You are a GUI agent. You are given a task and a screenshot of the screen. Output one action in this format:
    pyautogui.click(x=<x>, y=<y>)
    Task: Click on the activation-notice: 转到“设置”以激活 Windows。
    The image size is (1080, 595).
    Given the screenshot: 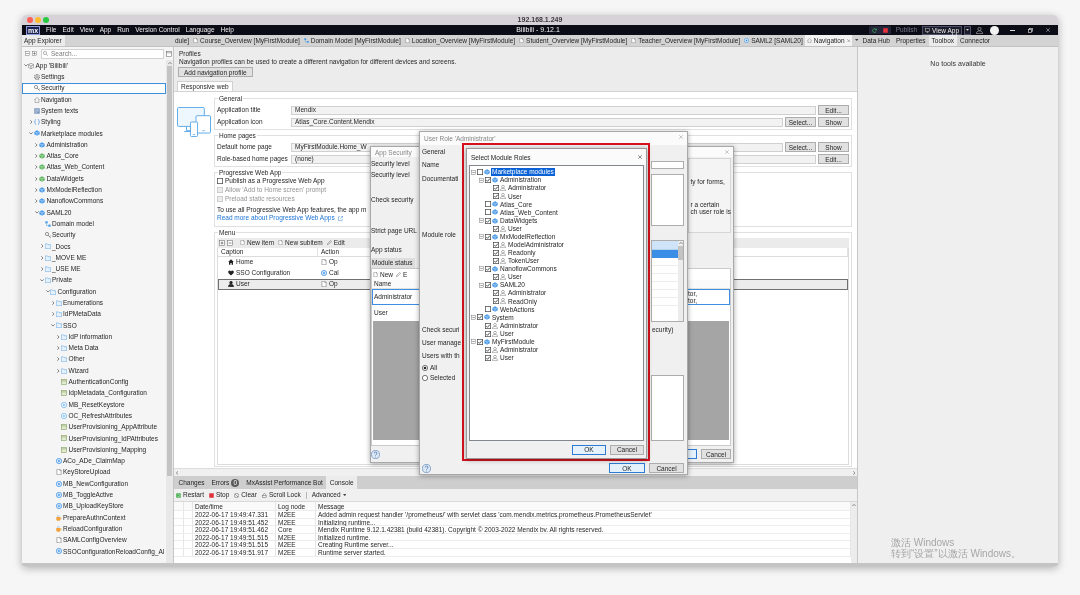 What is the action you would take?
    pyautogui.click(x=956, y=553)
    